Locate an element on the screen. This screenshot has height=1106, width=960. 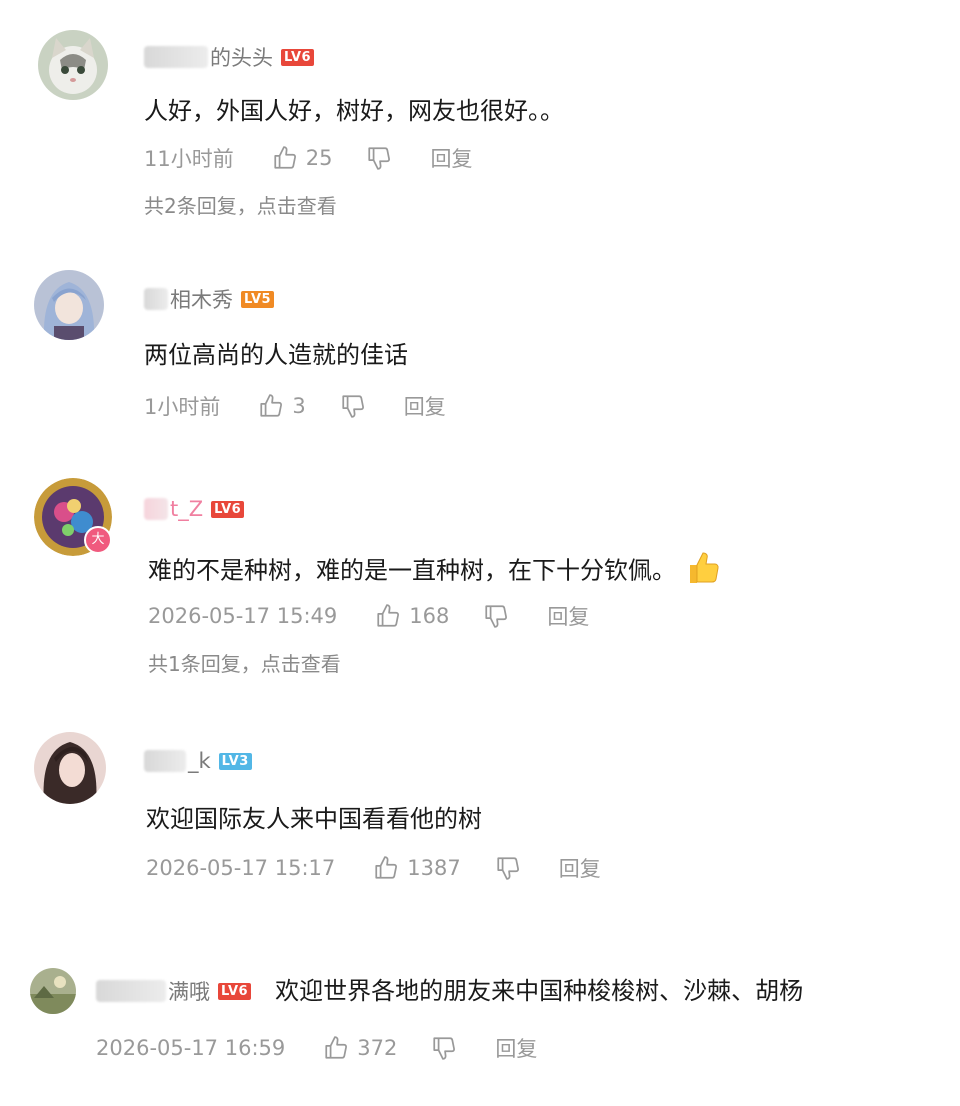
comment-meta: 1小时前 3 回复 is located at coordinates (295, 406).